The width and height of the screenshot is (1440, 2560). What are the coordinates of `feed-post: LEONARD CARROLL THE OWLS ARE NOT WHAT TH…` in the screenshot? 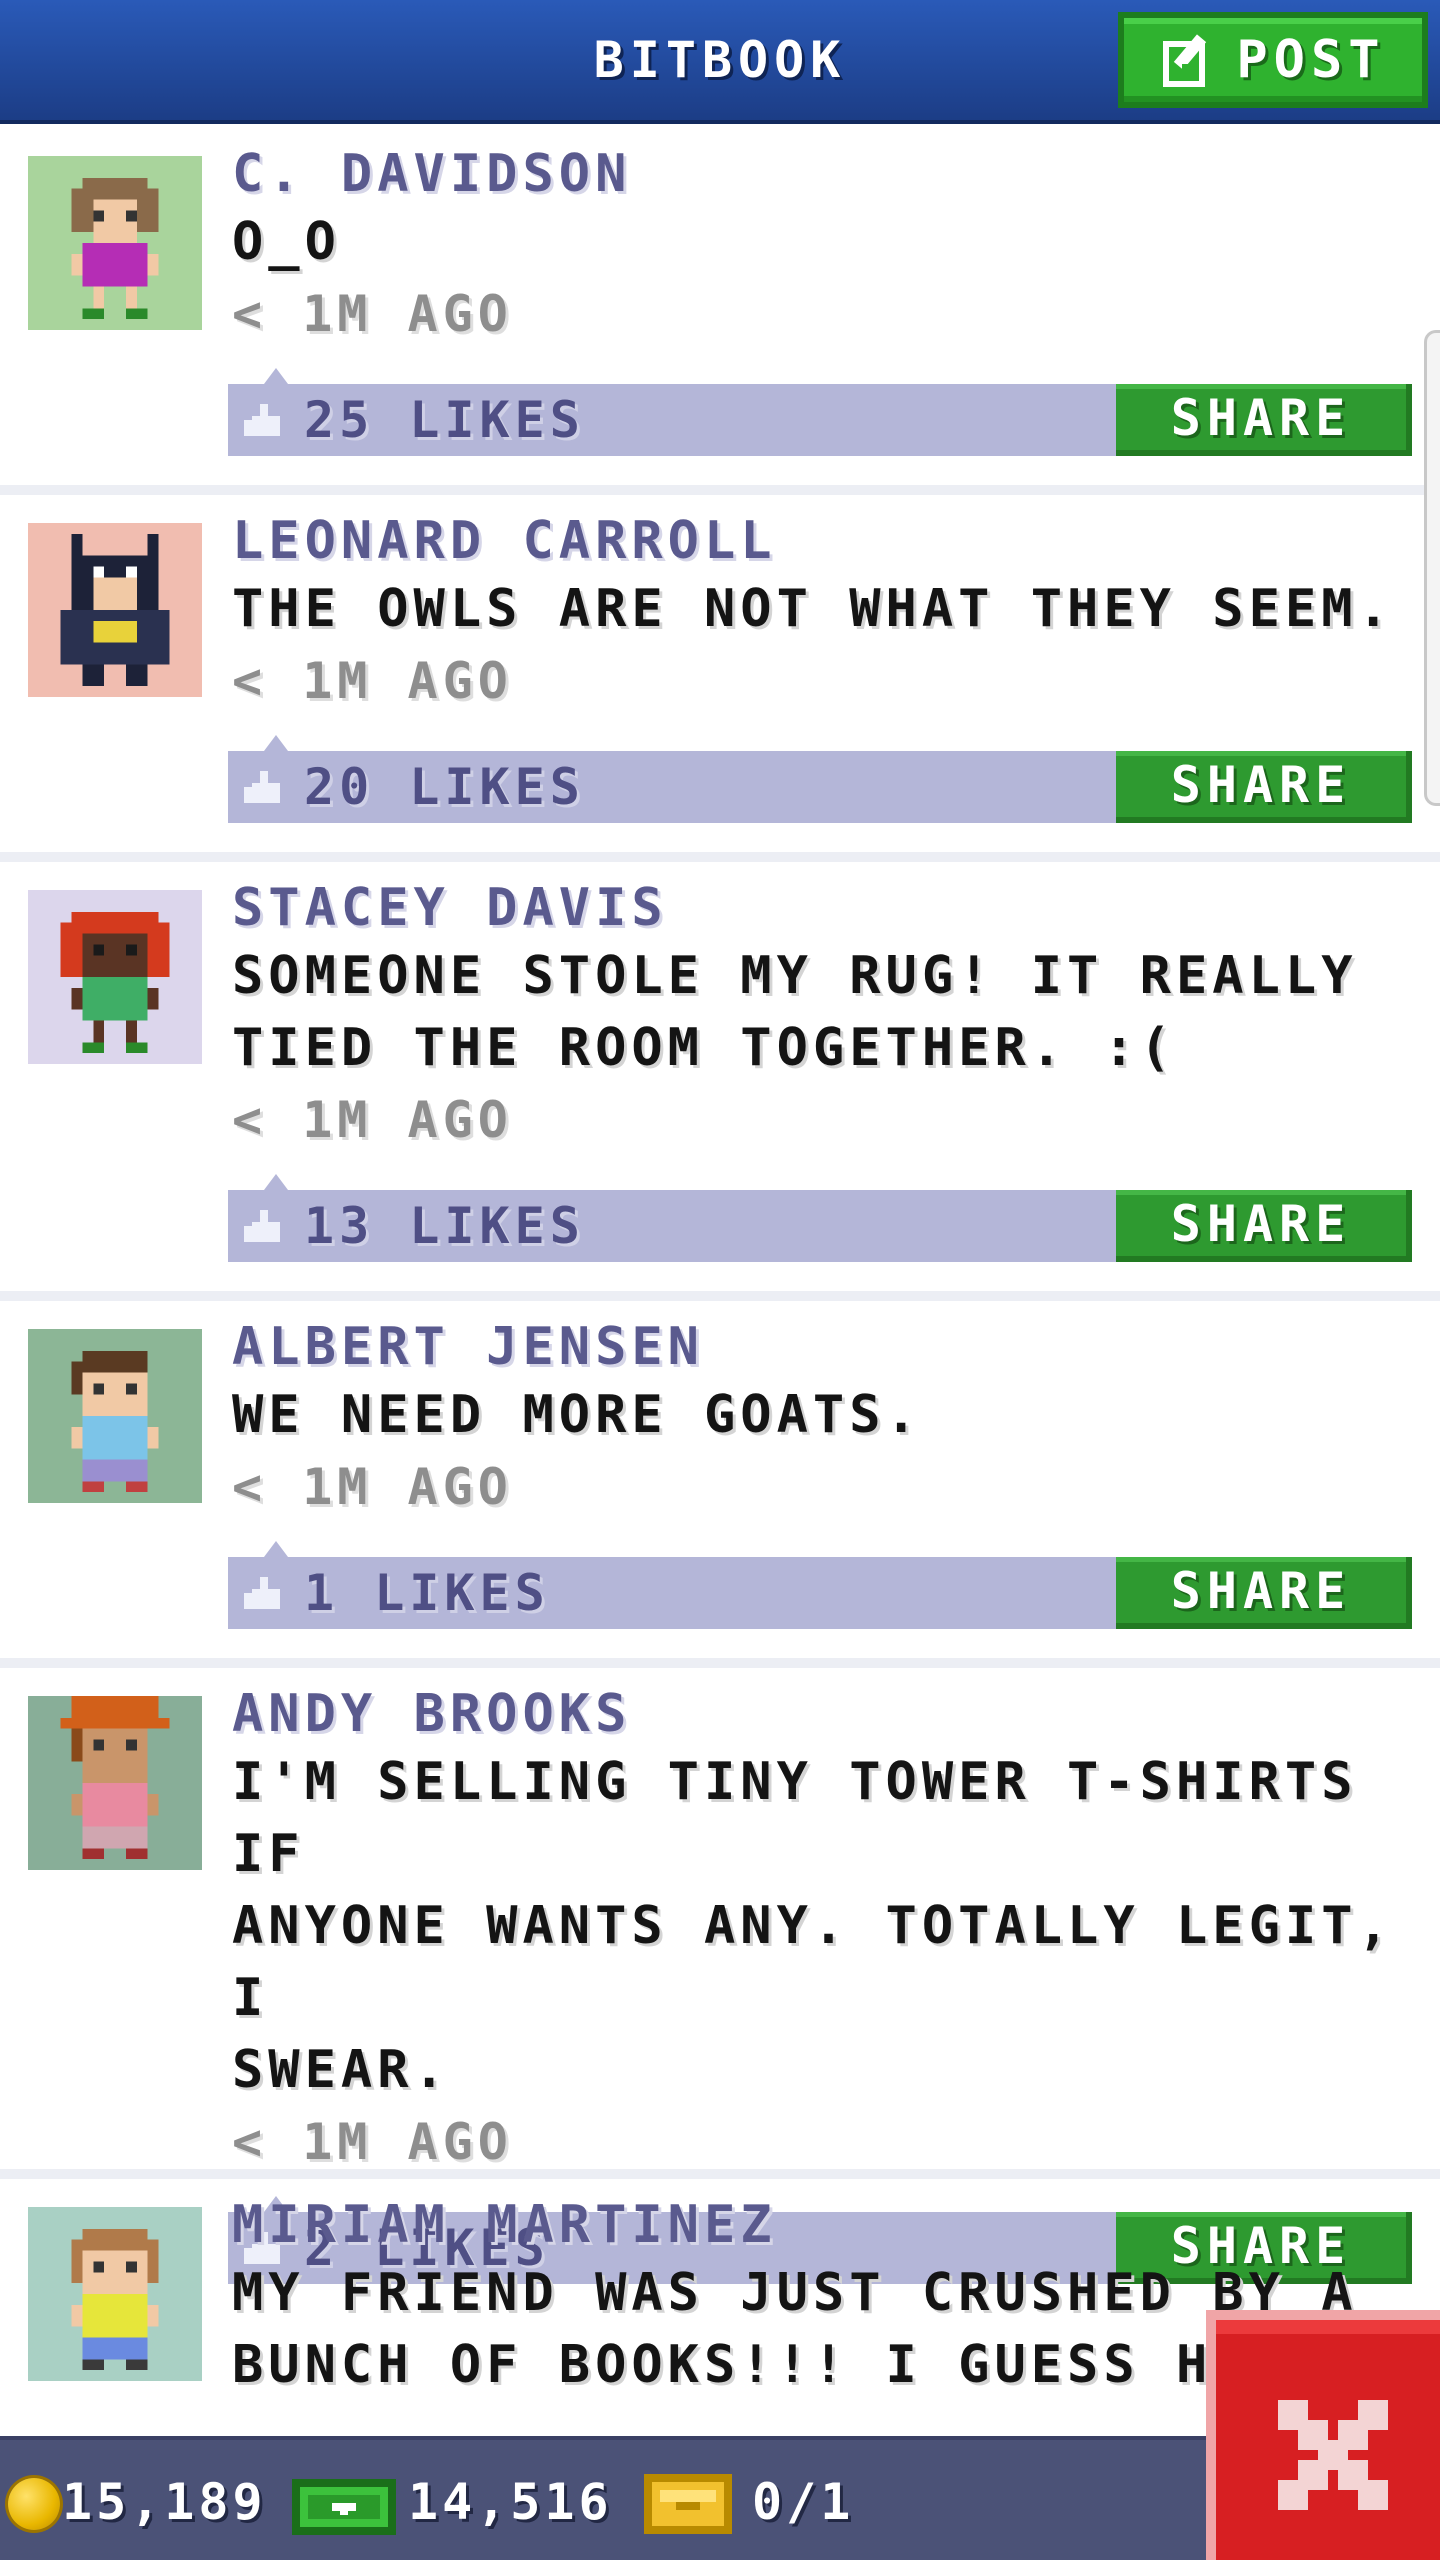 It's located at (720, 678).